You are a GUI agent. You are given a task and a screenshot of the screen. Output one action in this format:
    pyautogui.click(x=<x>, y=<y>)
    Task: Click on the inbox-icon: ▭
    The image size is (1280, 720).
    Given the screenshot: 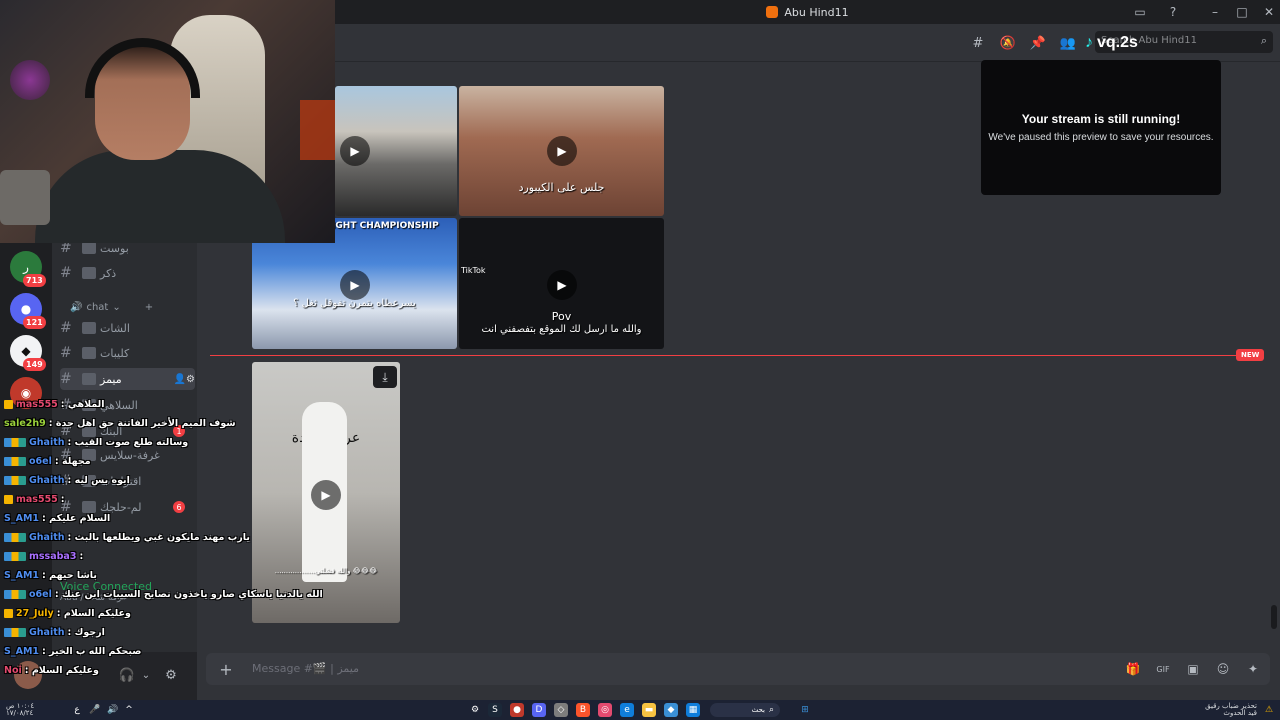 What is the action you would take?
    pyautogui.click(x=1140, y=12)
    